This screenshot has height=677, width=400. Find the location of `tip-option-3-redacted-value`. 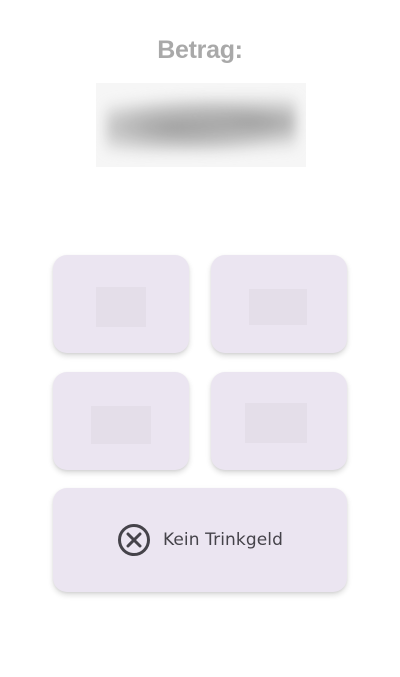

tip-option-3-redacted-value is located at coordinates (121, 425).